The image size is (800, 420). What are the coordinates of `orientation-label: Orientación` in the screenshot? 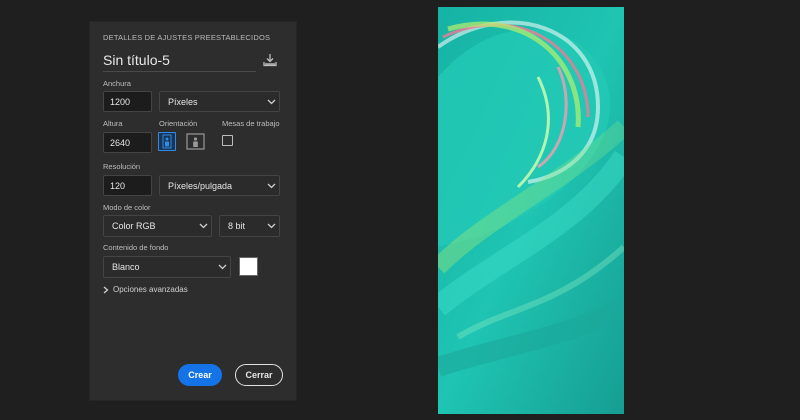 It's located at (178, 123).